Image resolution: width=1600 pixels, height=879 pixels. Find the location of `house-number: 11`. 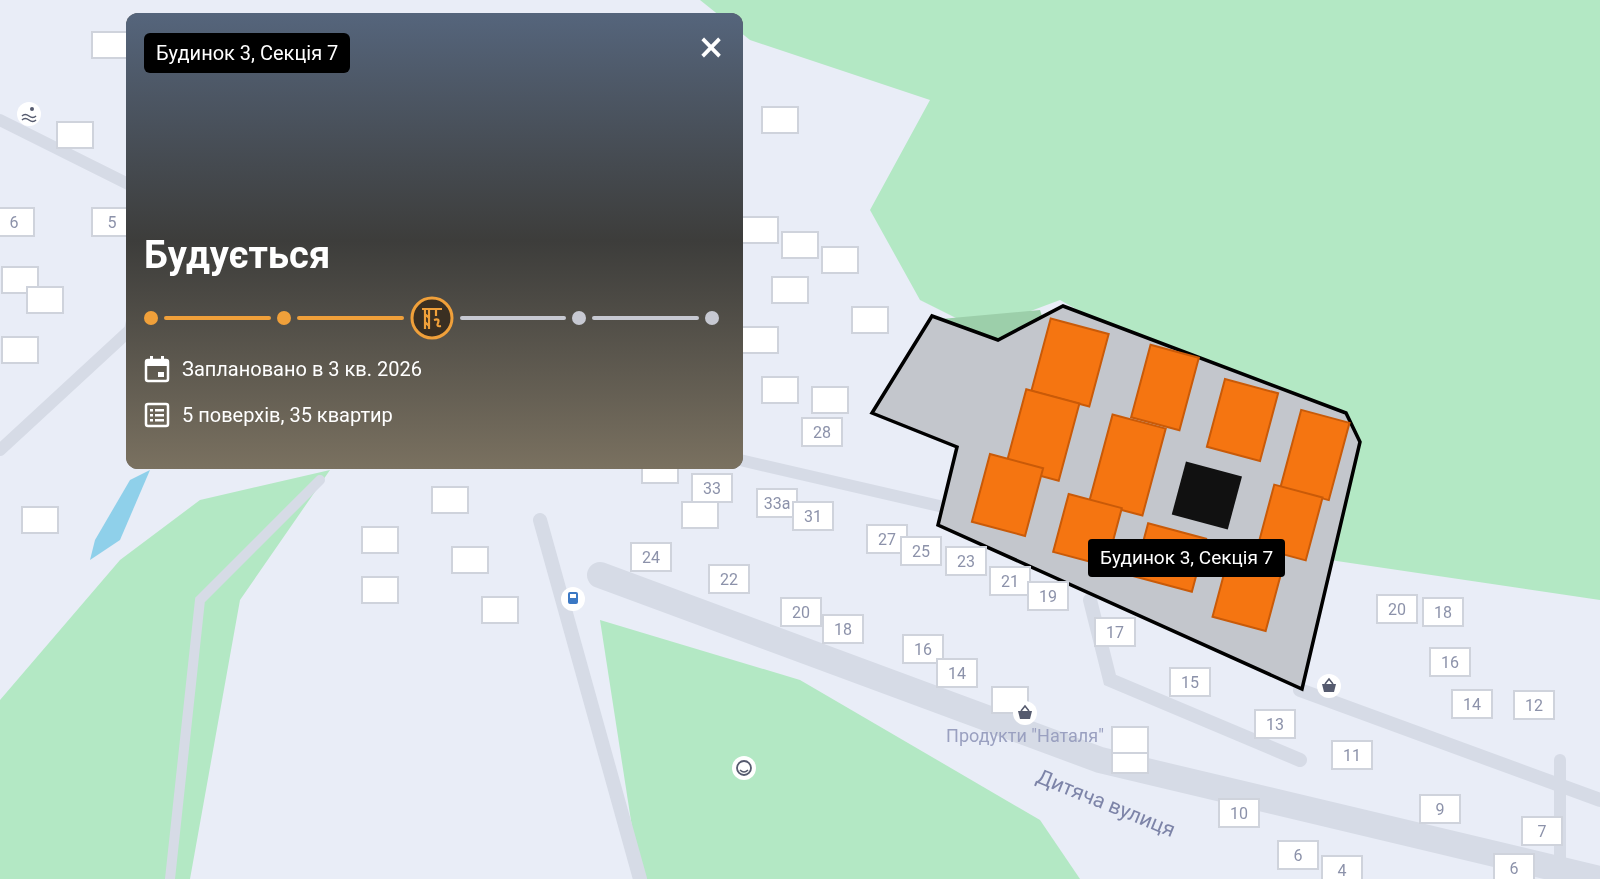

house-number: 11 is located at coordinates (1352, 755).